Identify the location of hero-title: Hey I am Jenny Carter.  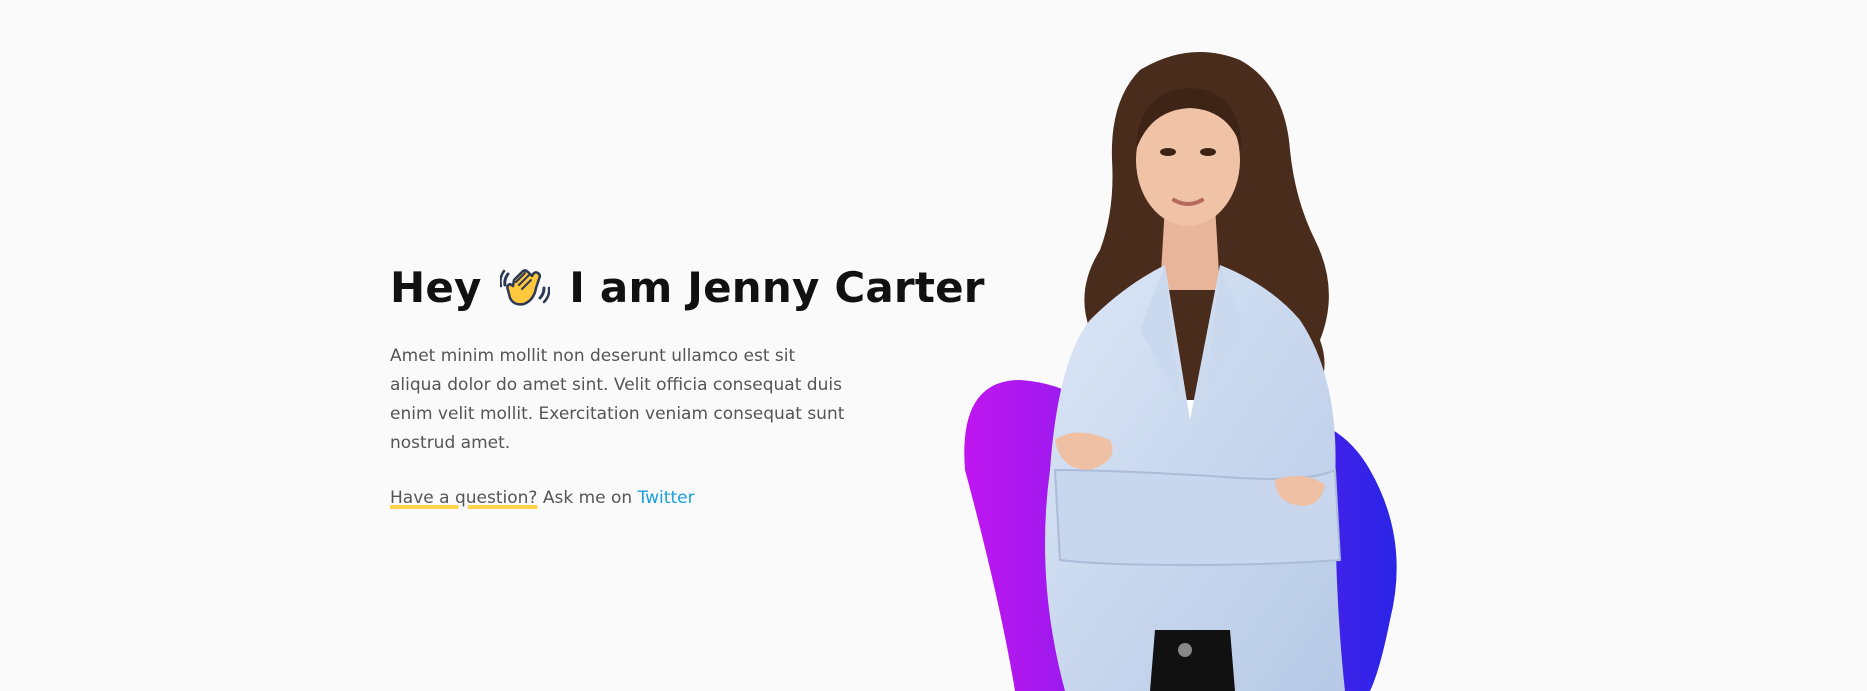
(687, 288).